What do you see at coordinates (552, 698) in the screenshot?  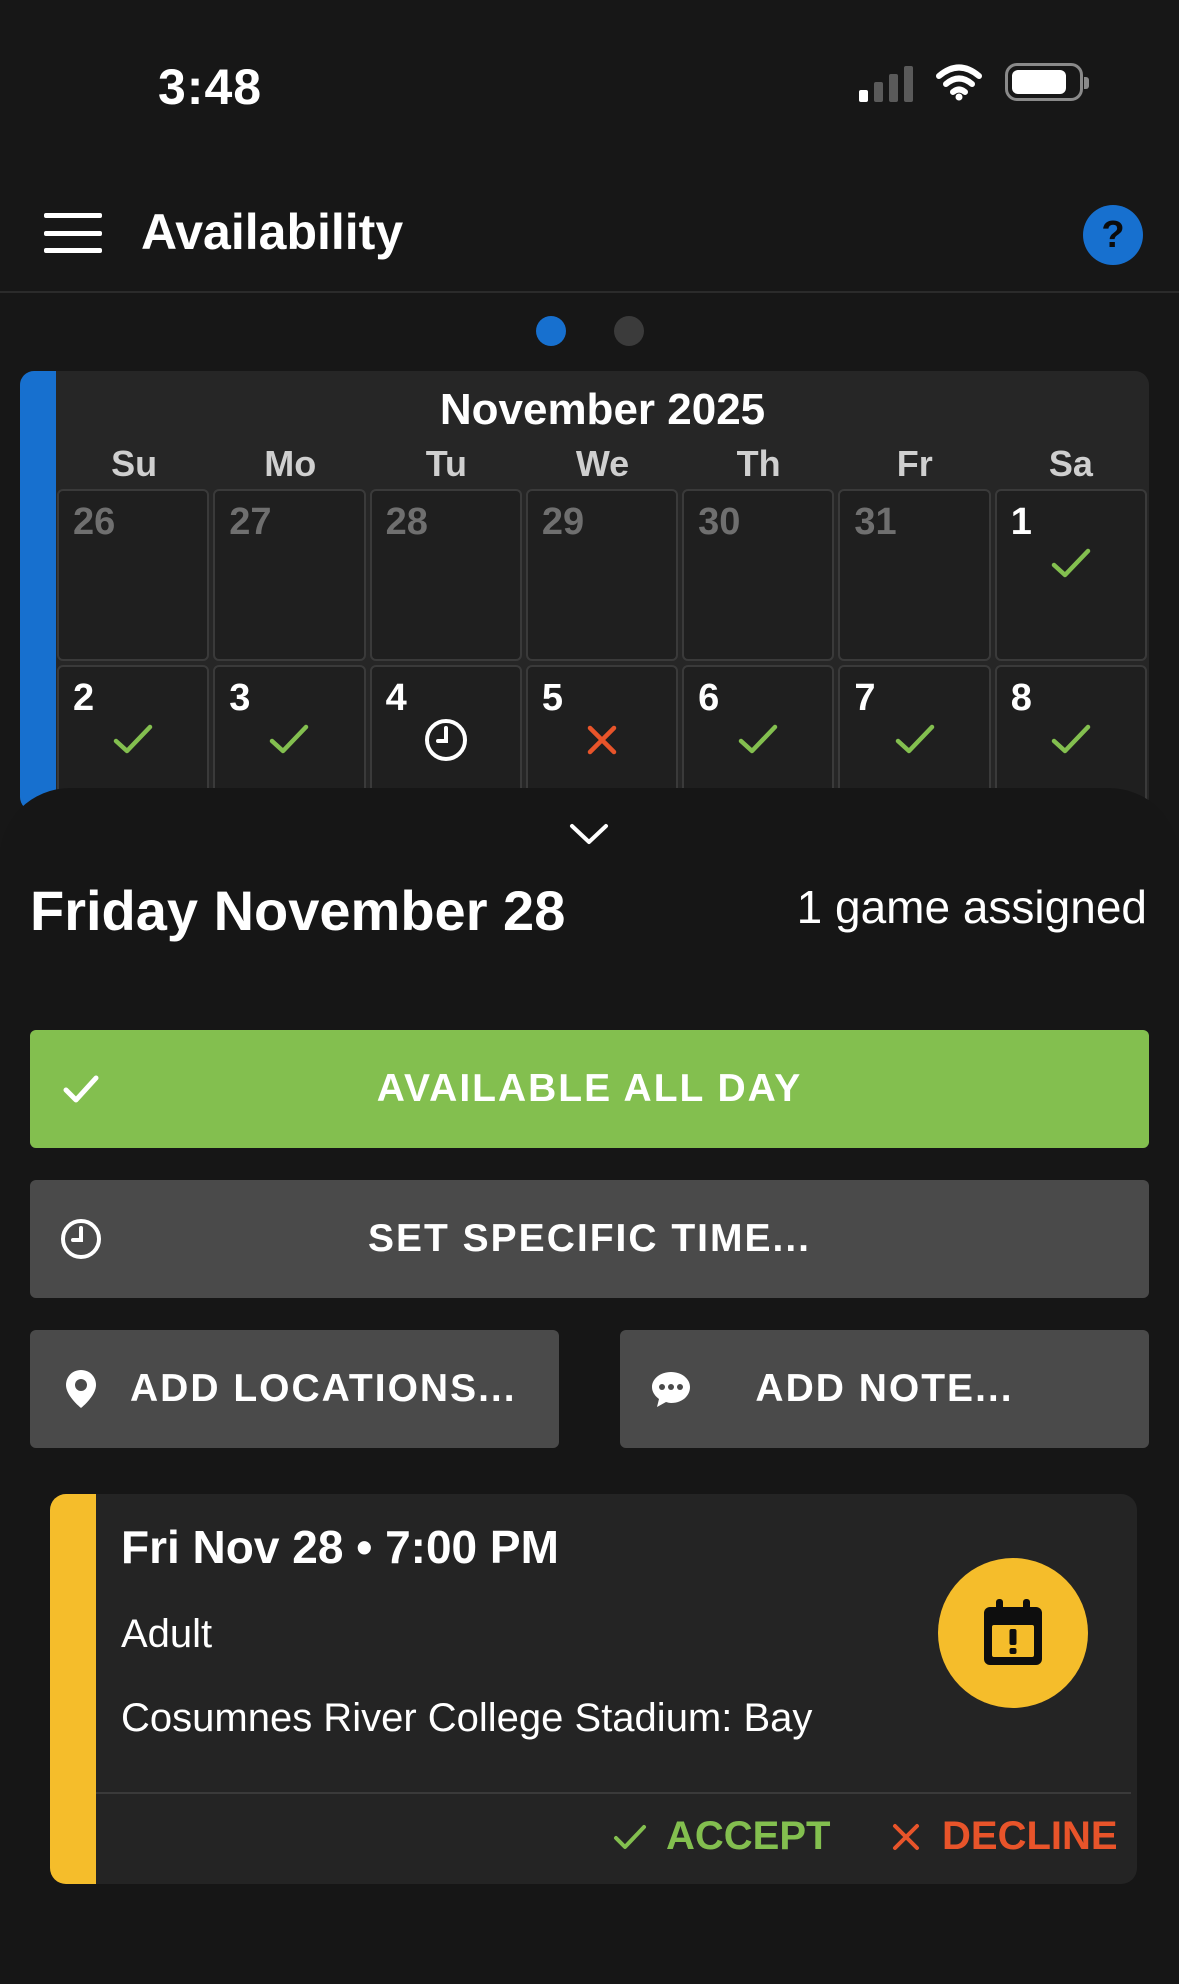 I see `calendar-day-number: 5` at bounding box center [552, 698].